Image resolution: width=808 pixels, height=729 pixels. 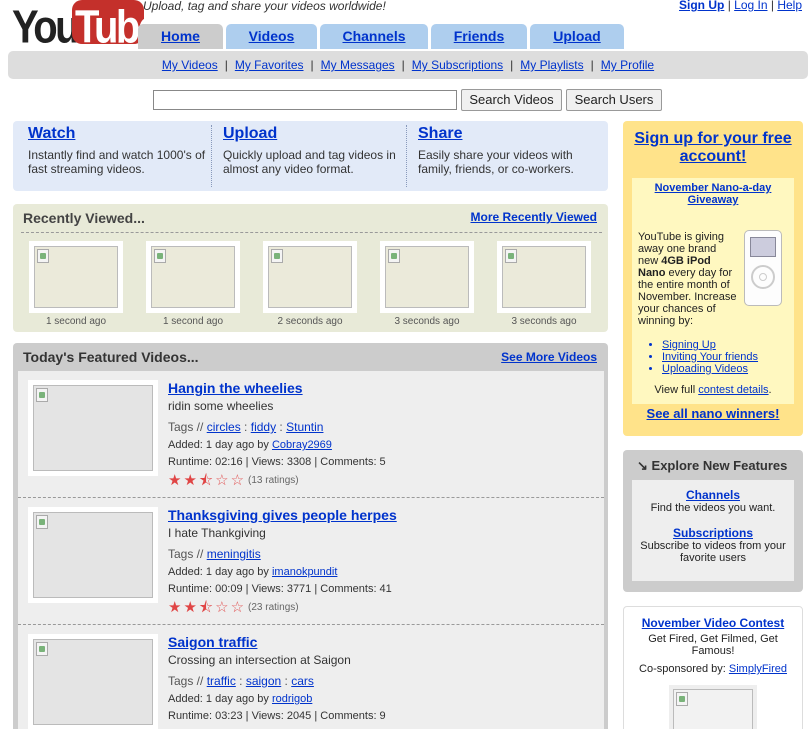 I want to click on user-link: rodrigob, so click(x=292, y=699).